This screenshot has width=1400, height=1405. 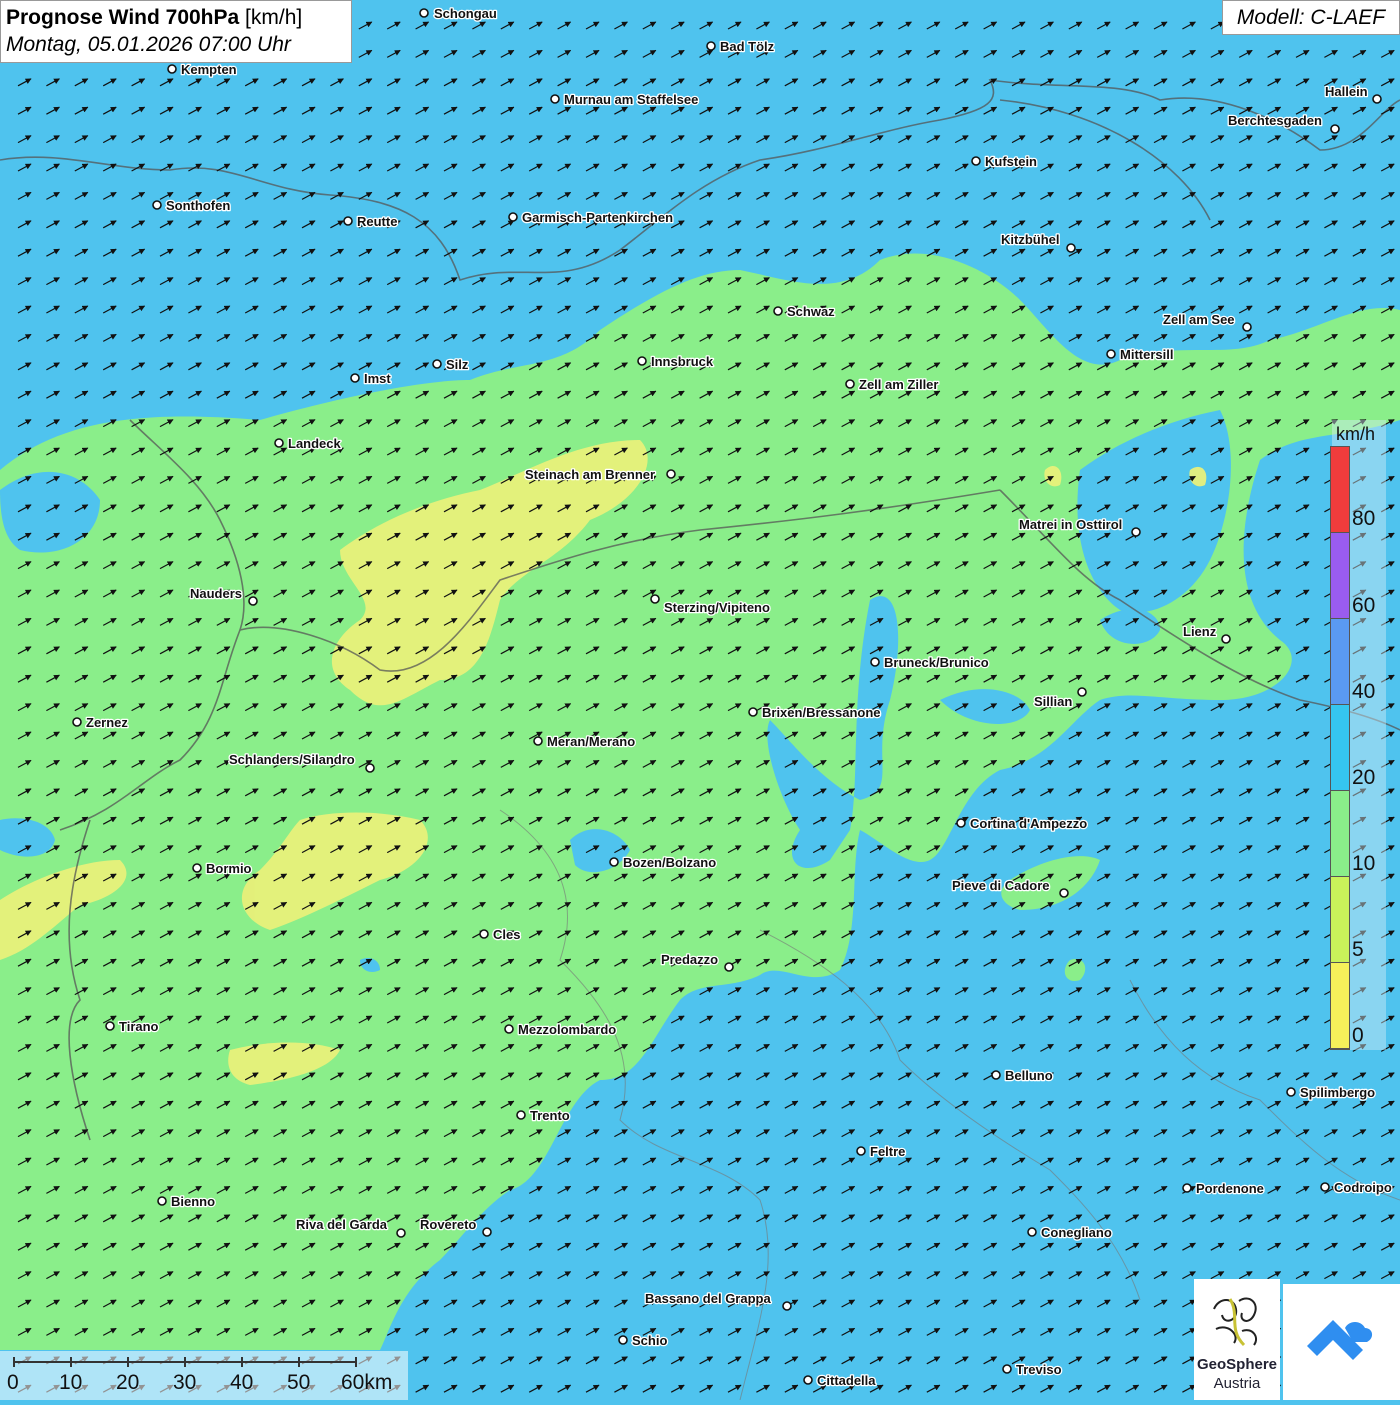 I want to click on city-label: Bruneck/Brunico, so click(x=936, y=662).